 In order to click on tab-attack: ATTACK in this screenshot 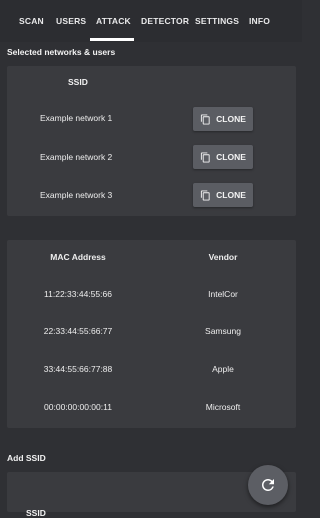, I will do `click(113, 21)`.